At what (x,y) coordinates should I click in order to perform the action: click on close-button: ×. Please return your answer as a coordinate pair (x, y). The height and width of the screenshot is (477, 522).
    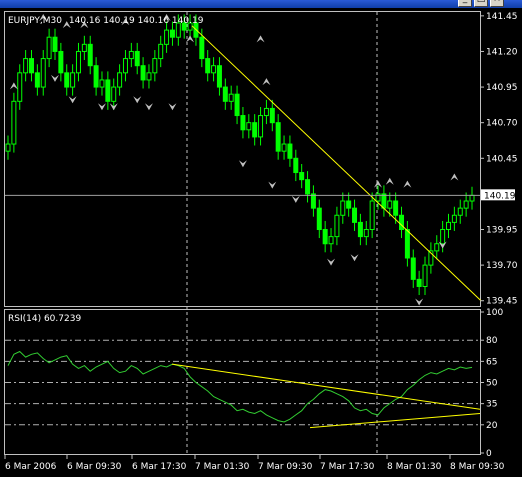
    Looking at the image, I should click on (497, 3).